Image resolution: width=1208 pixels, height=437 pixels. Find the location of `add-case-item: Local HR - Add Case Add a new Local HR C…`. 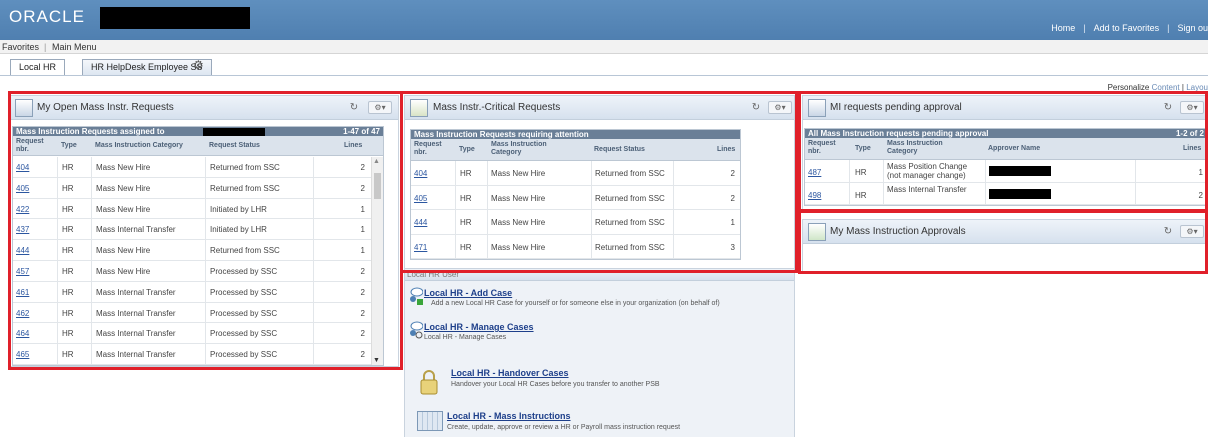

add-case-item: Local HR - Add Case Add a new Local HR C… is located at coordinates (600, 299).